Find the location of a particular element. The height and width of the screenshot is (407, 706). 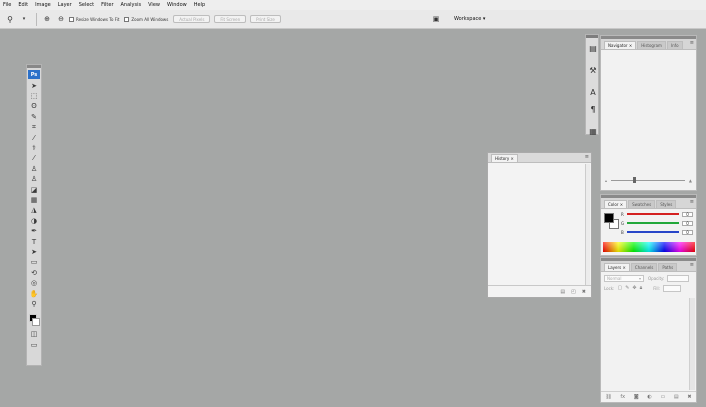

menu-image: Image is located at coordinates (43, 5).